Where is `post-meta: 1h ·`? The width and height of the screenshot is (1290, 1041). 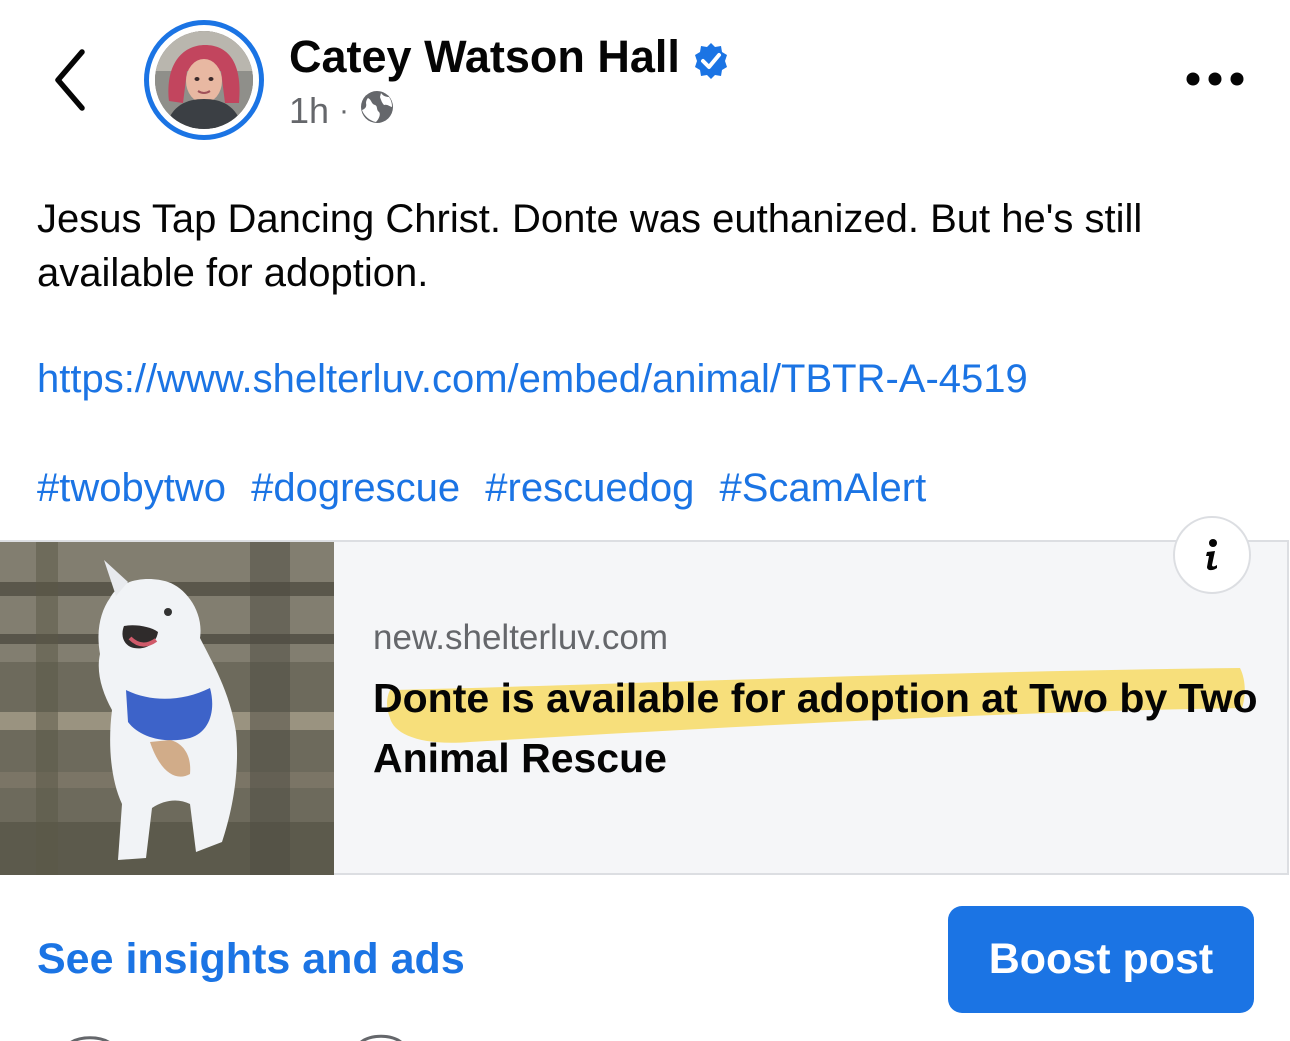 post-meta: 1h · is located at coordinates (342, 111).